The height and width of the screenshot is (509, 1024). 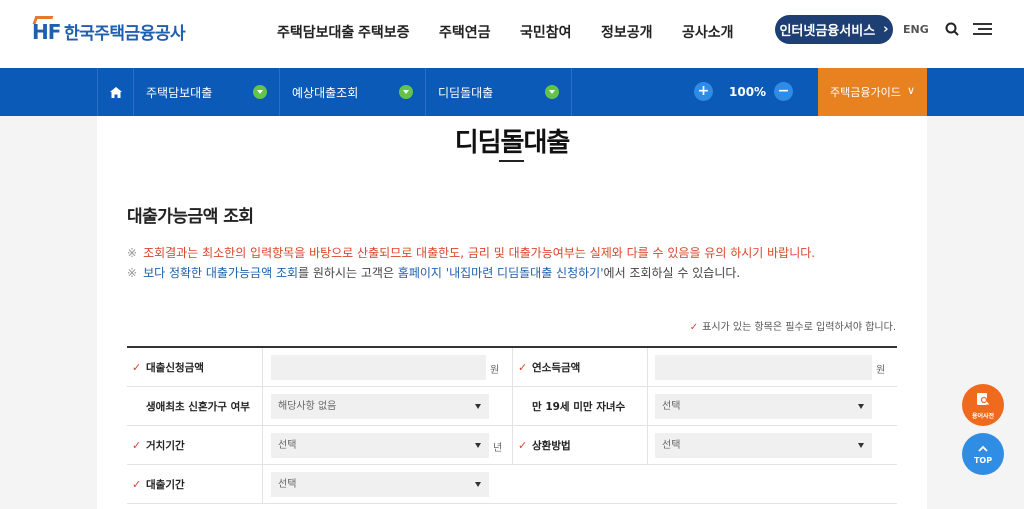 I want to click on zoom-level: 100%, so click(x=748, y=92).